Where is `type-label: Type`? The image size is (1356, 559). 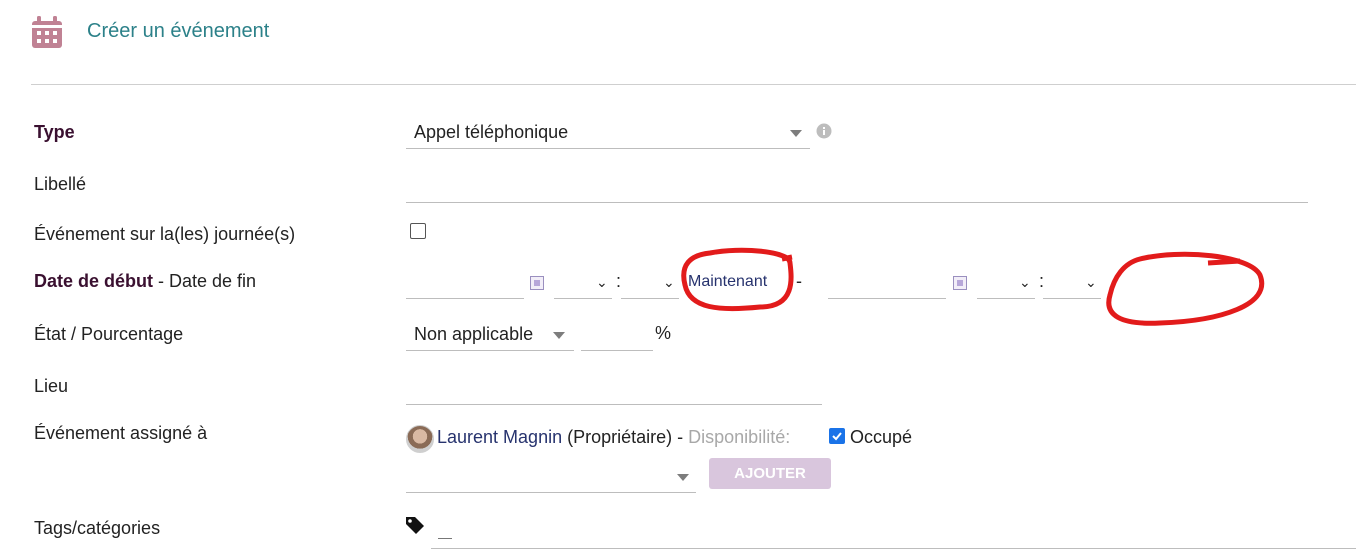
type-label: Type is located at coordinates (54, 132).